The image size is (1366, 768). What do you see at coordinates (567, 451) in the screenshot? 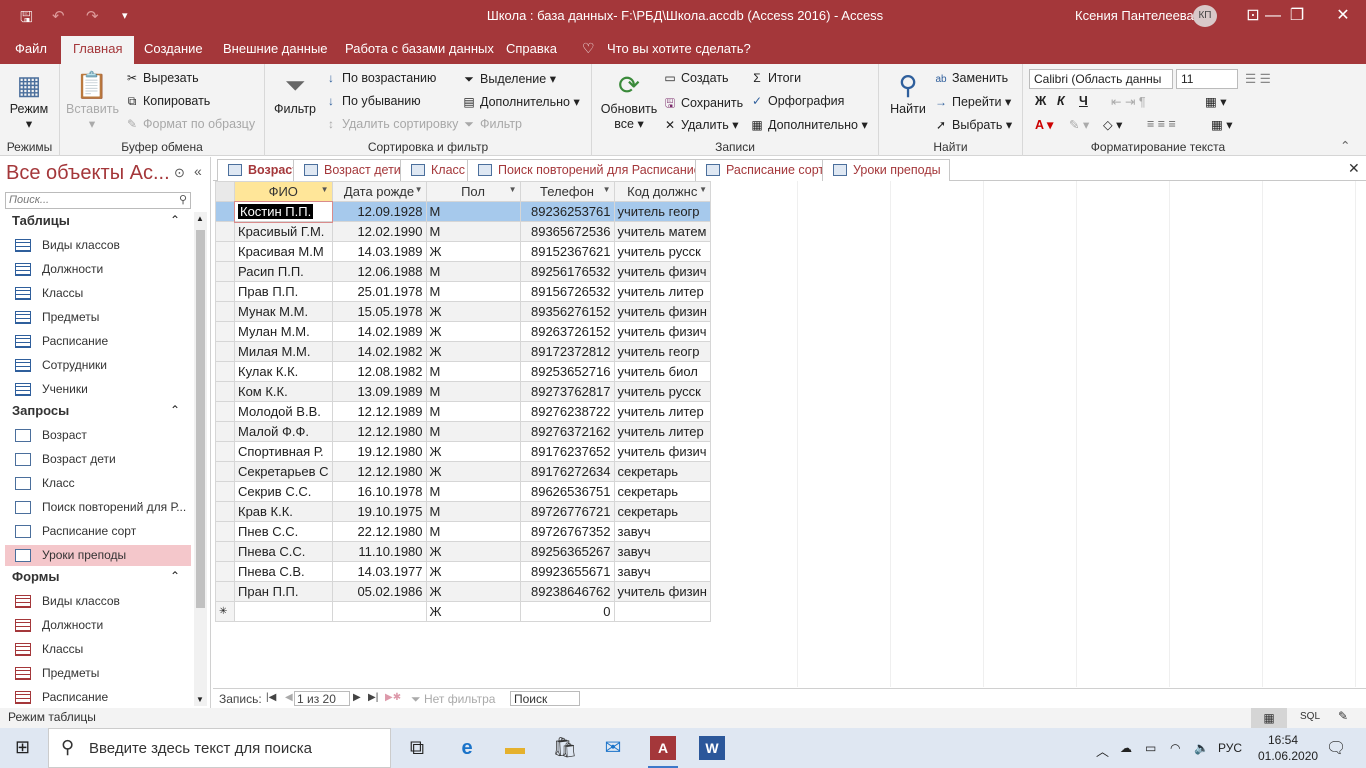
I see `table-cell: 89176237652` at bounding box center [567, 451].